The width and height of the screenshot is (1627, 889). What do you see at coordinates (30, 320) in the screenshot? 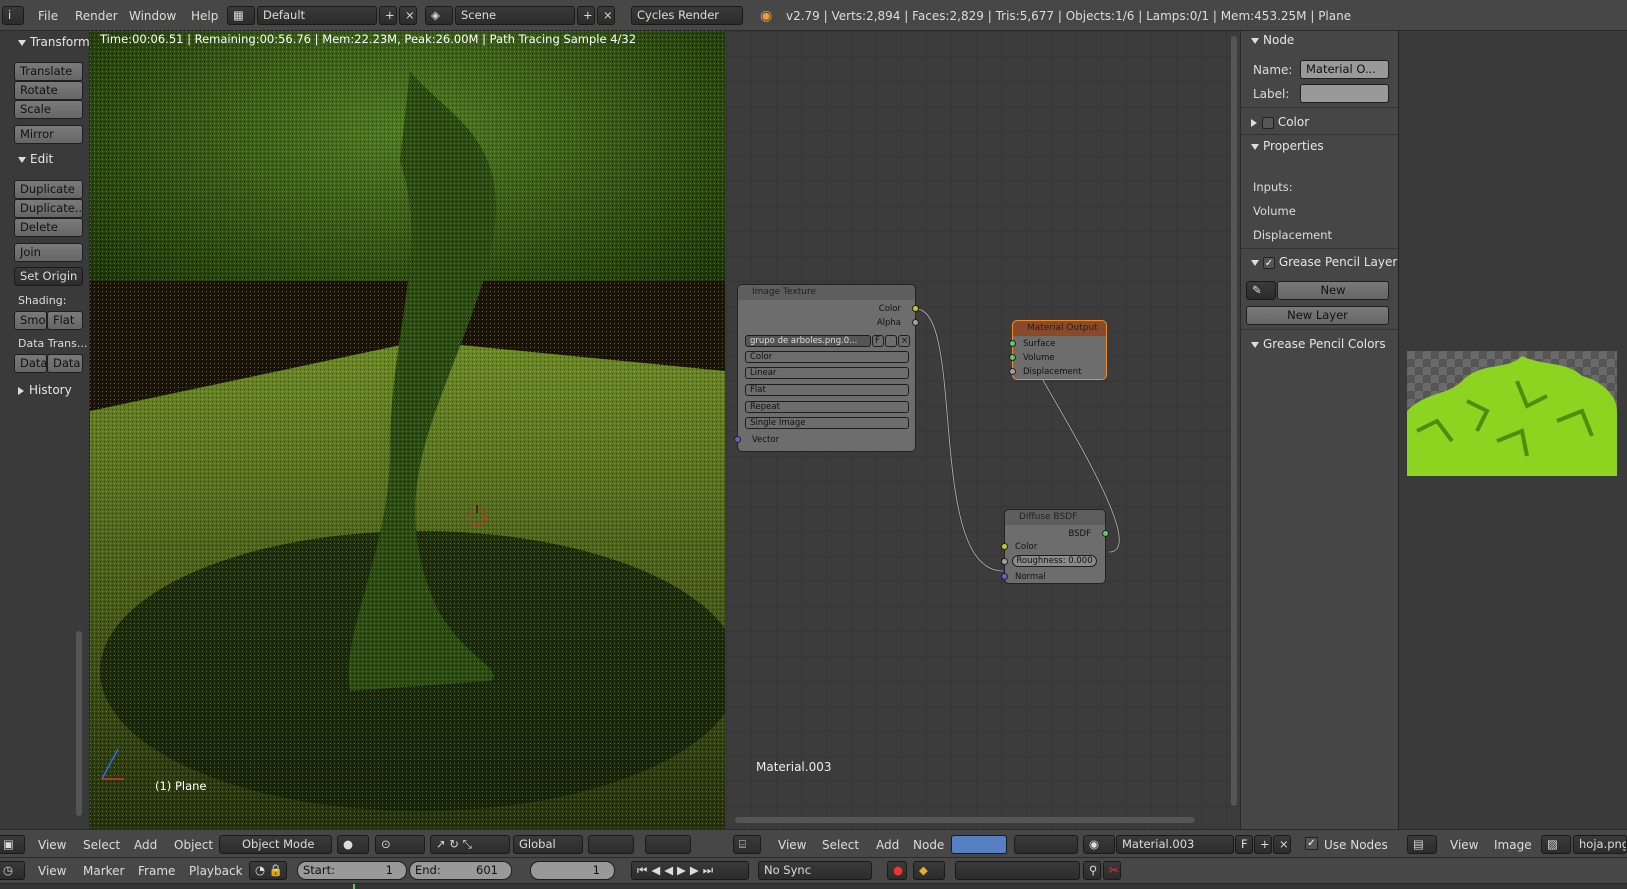
I see `shade-smooth-button: Smo` at bounding box center [30, 320].